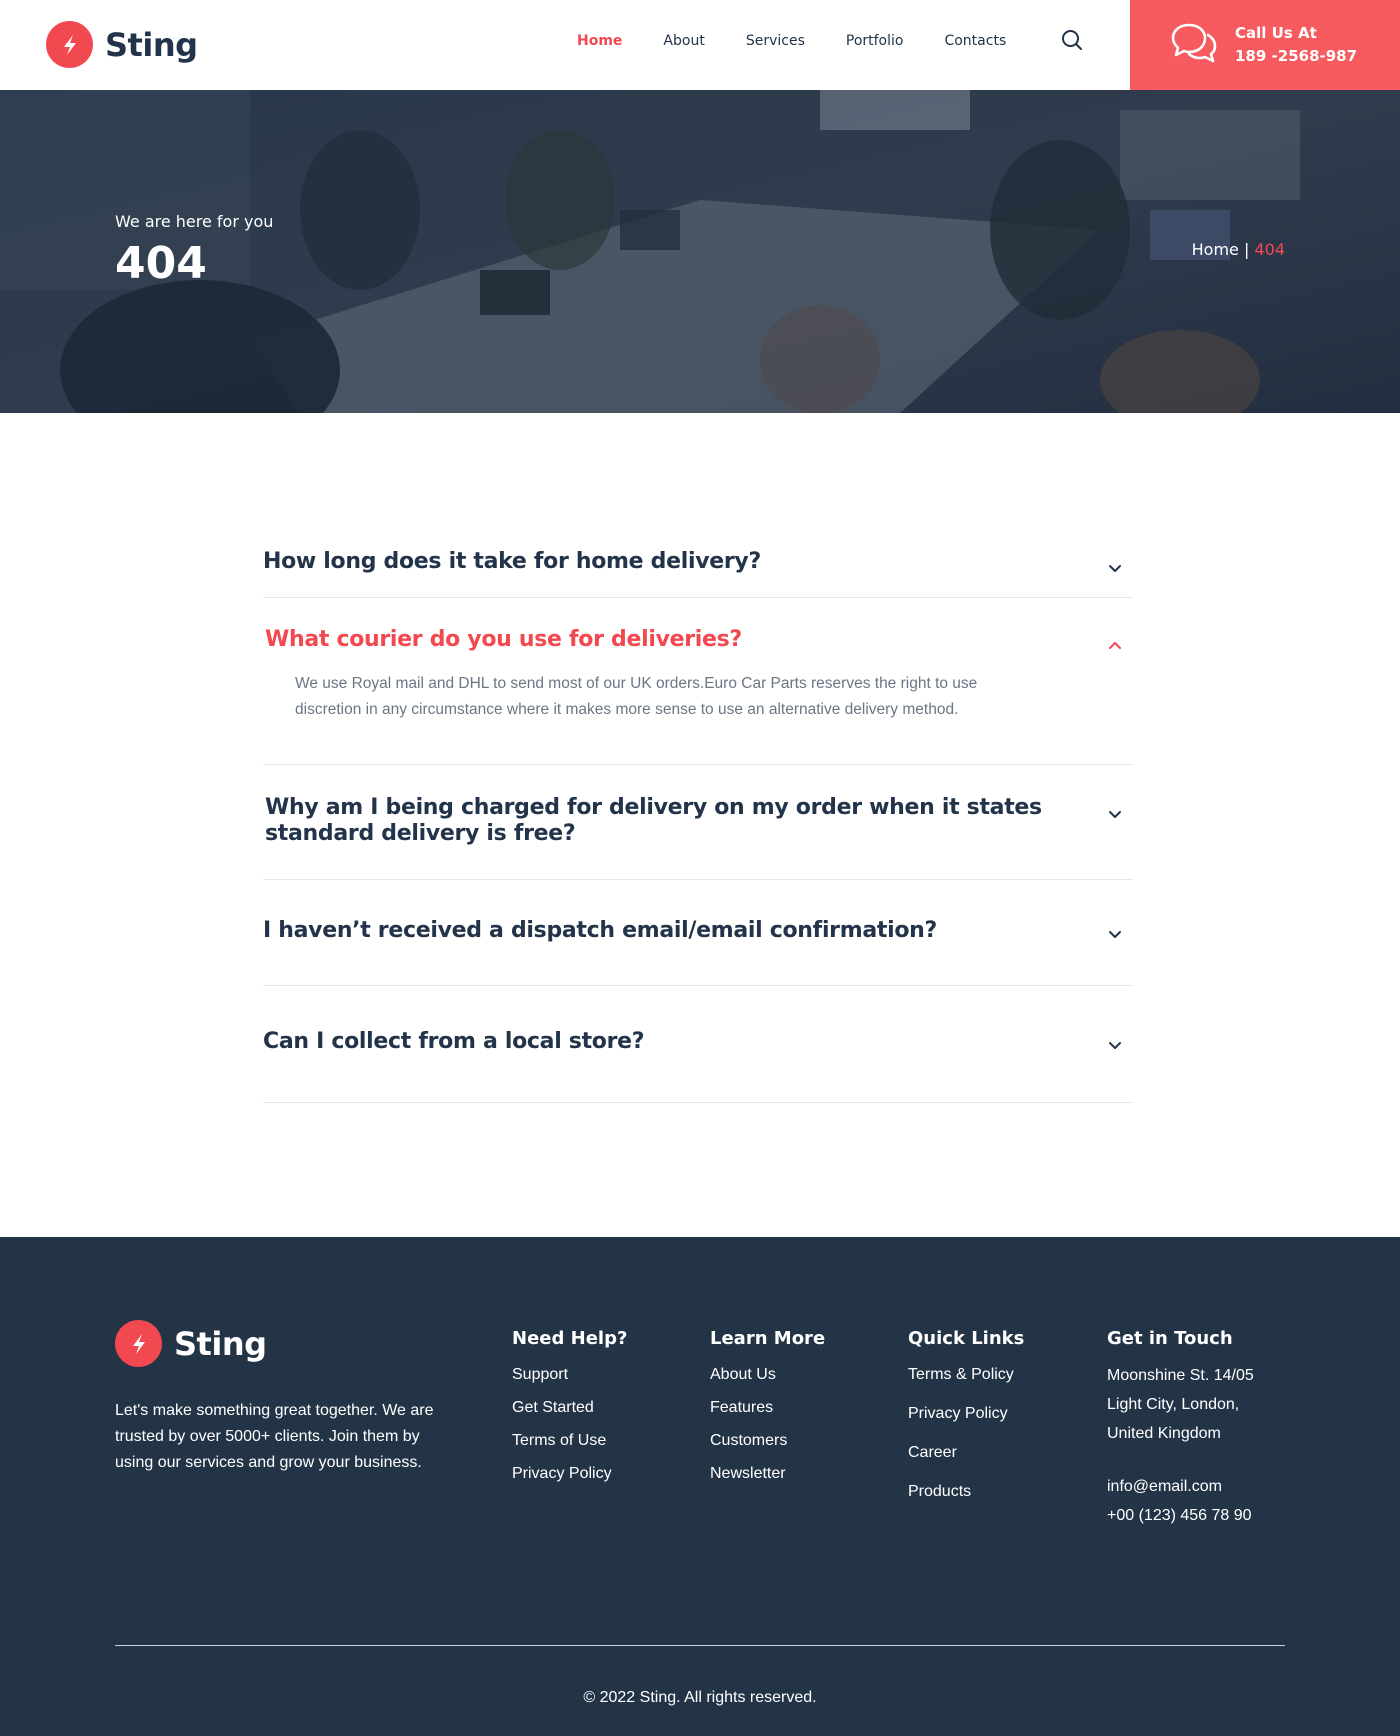 The height and width of the screenshot is (1736, 1400). What do you see at coordinates (768, 1338) in the screenshot?
I see `footer-column-title: Learn More` at bounding box center [768, 1338].